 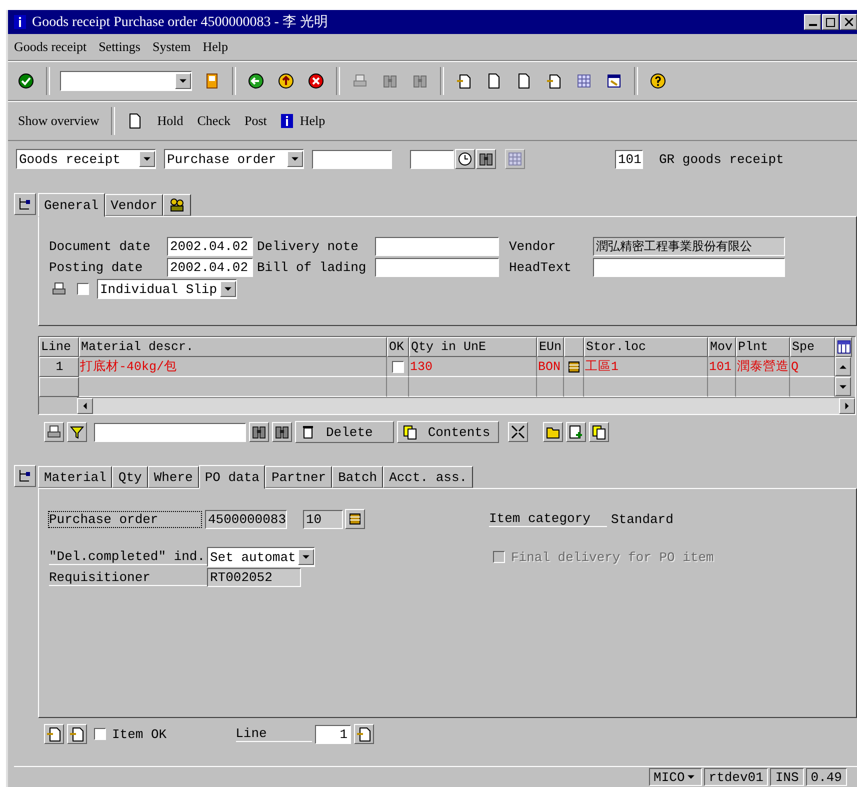 What do you see at coordinates (763, 367) in the screenshot?
I see `table-cell: 潤泰營造` at bounding box center [763, 367].